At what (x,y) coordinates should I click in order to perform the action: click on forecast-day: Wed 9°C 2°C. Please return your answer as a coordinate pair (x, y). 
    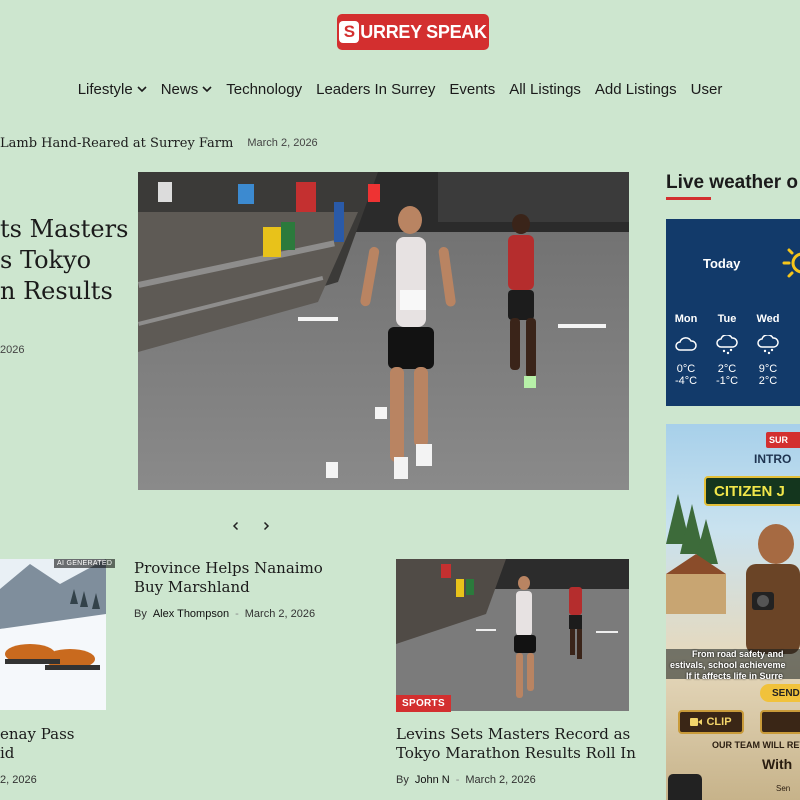
    Looking at the image, I should click on (768, 350).